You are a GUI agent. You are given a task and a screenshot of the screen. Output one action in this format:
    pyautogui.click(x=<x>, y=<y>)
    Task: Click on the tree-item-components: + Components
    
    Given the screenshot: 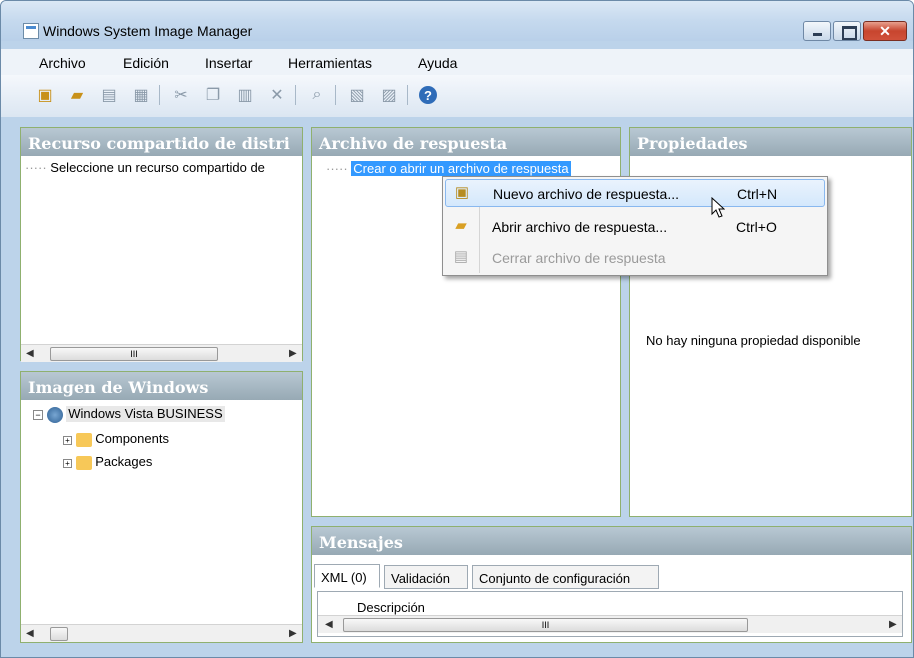 What is the action you would take?
    pyautogui.click(x=173, y=439)
    